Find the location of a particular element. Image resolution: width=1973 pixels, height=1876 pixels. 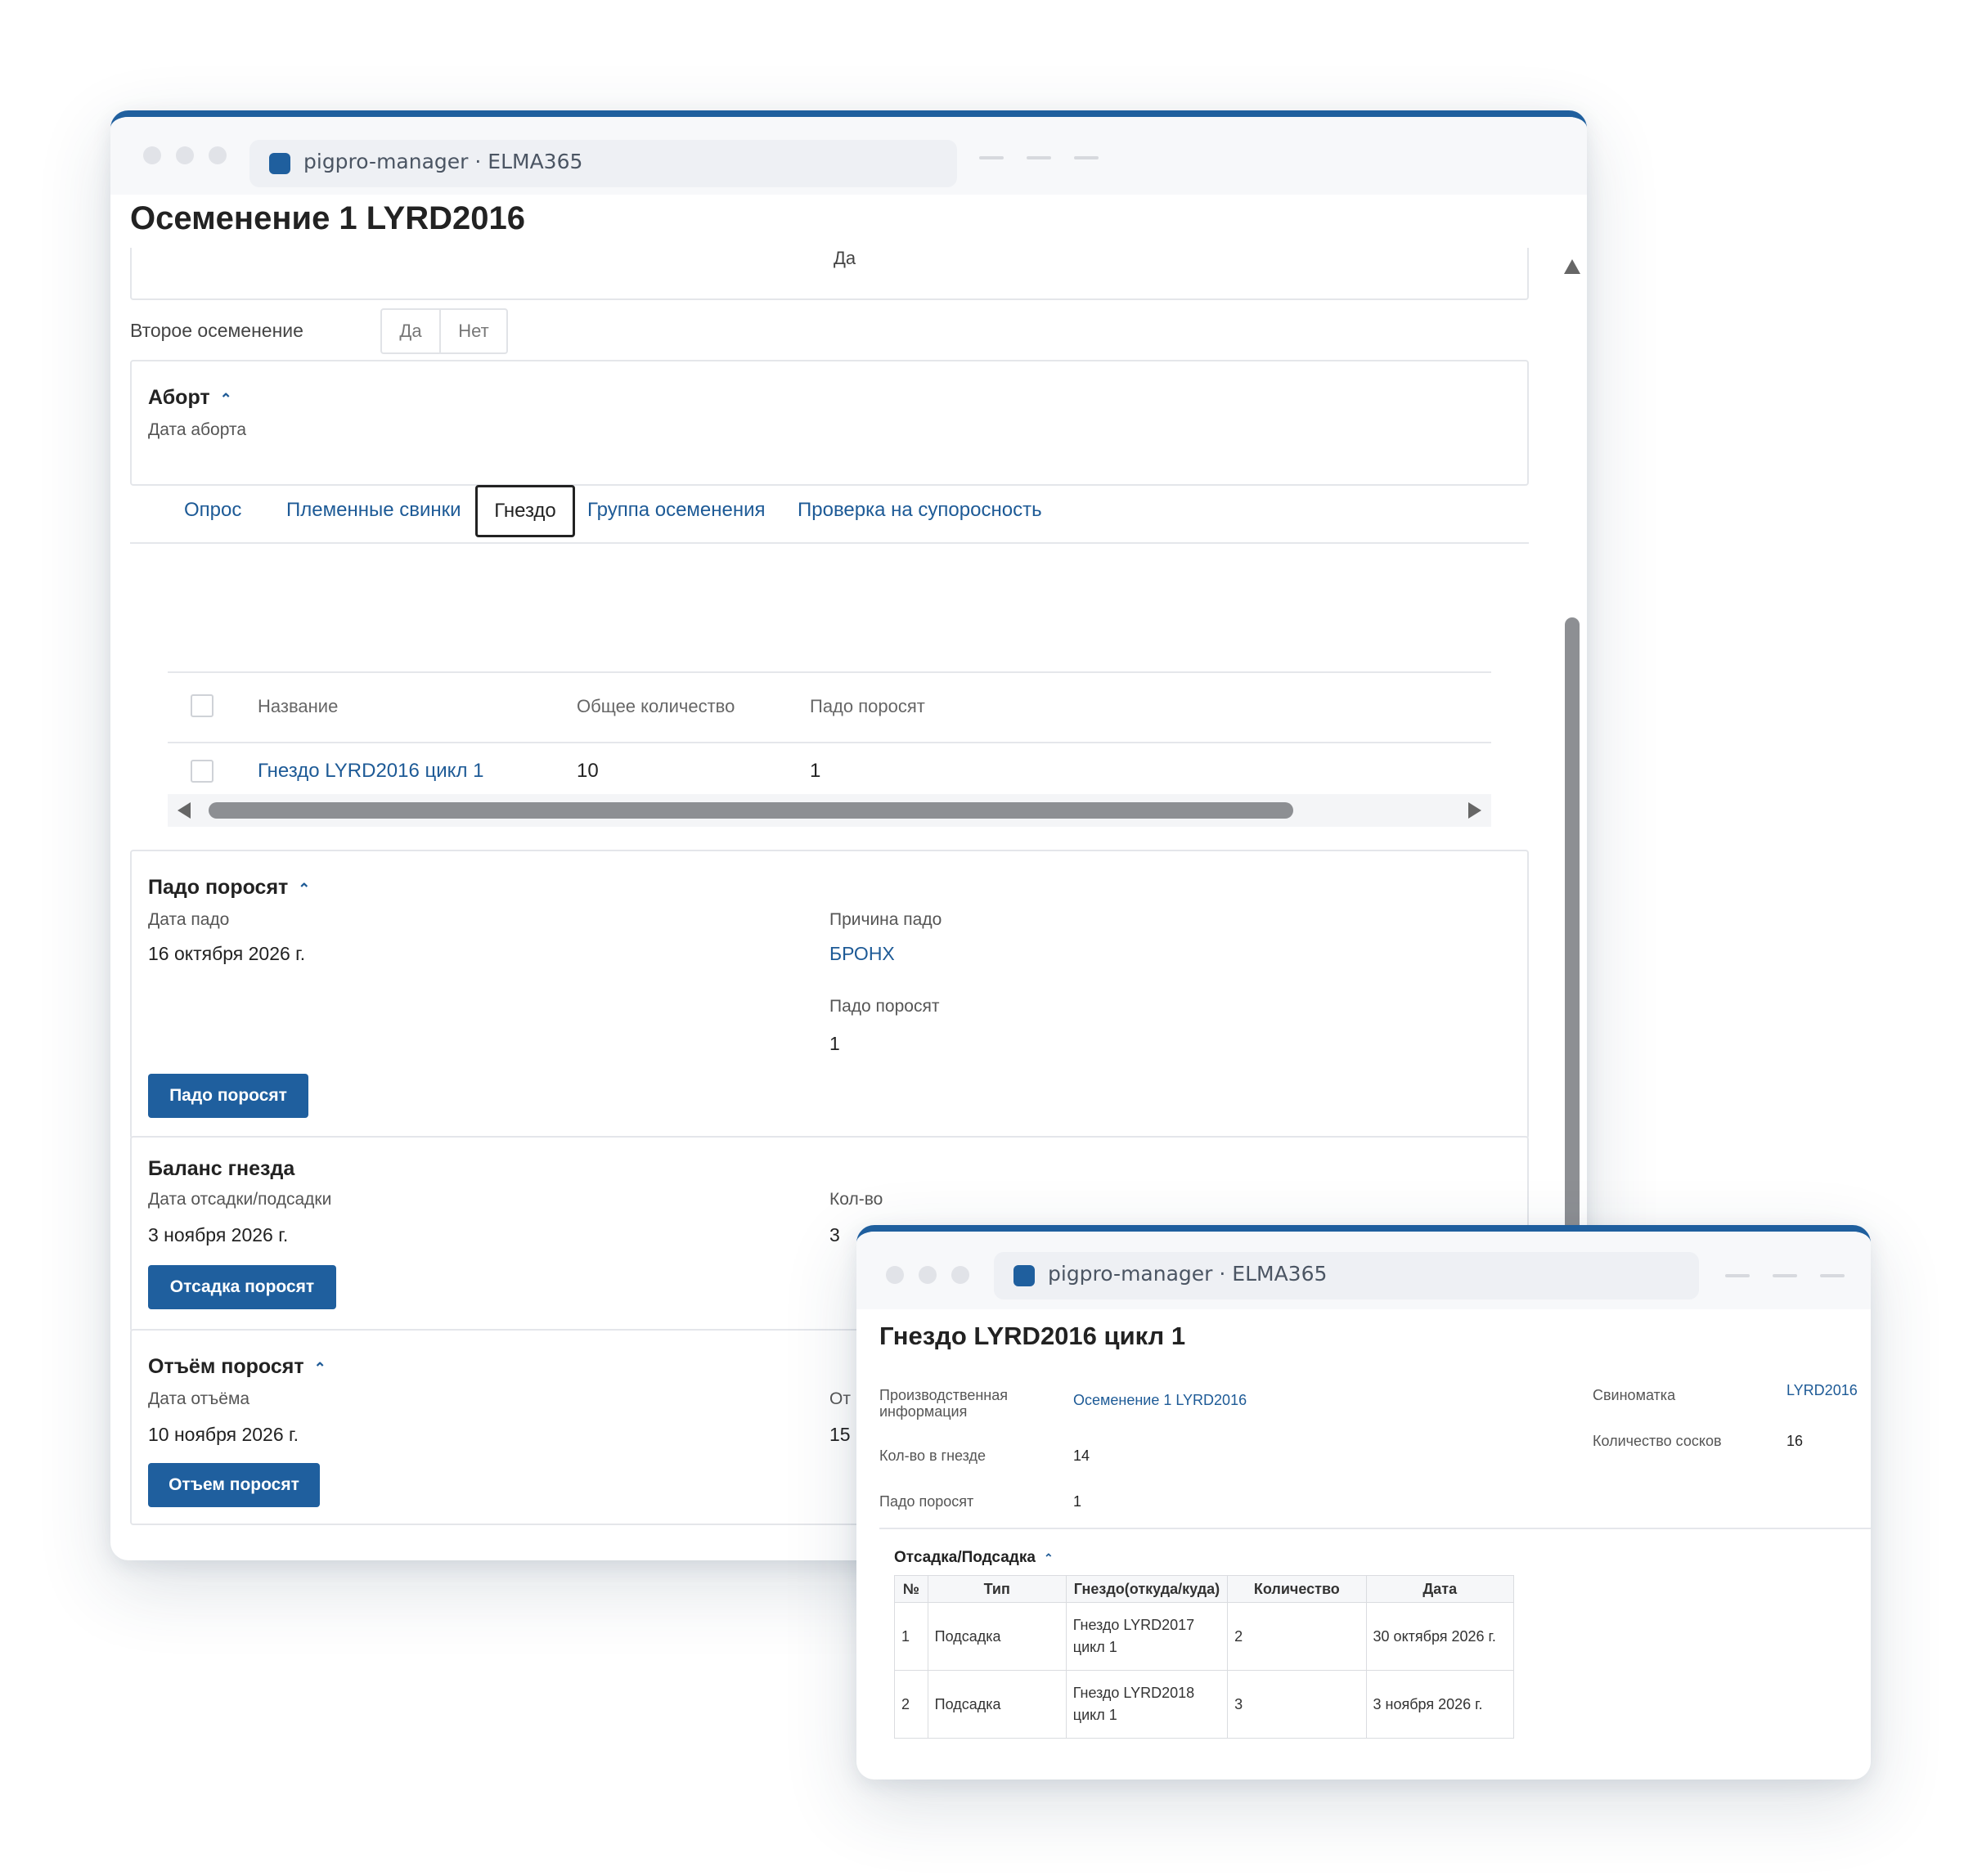

previous-section-value: Да is located at coordinates (845, 258).